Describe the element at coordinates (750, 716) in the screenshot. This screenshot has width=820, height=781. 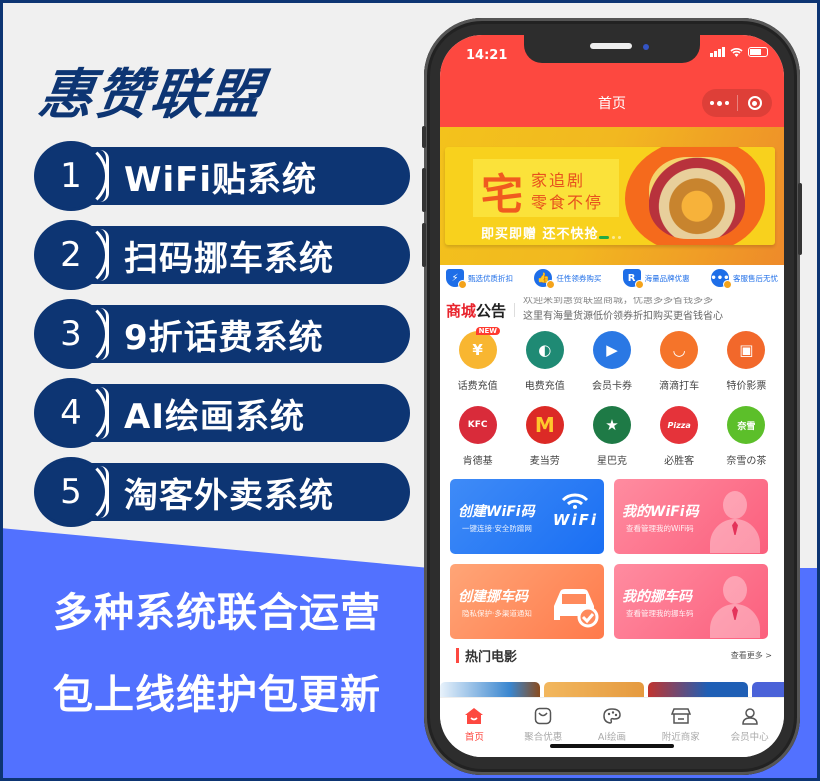
I see `user-icon` at that location.